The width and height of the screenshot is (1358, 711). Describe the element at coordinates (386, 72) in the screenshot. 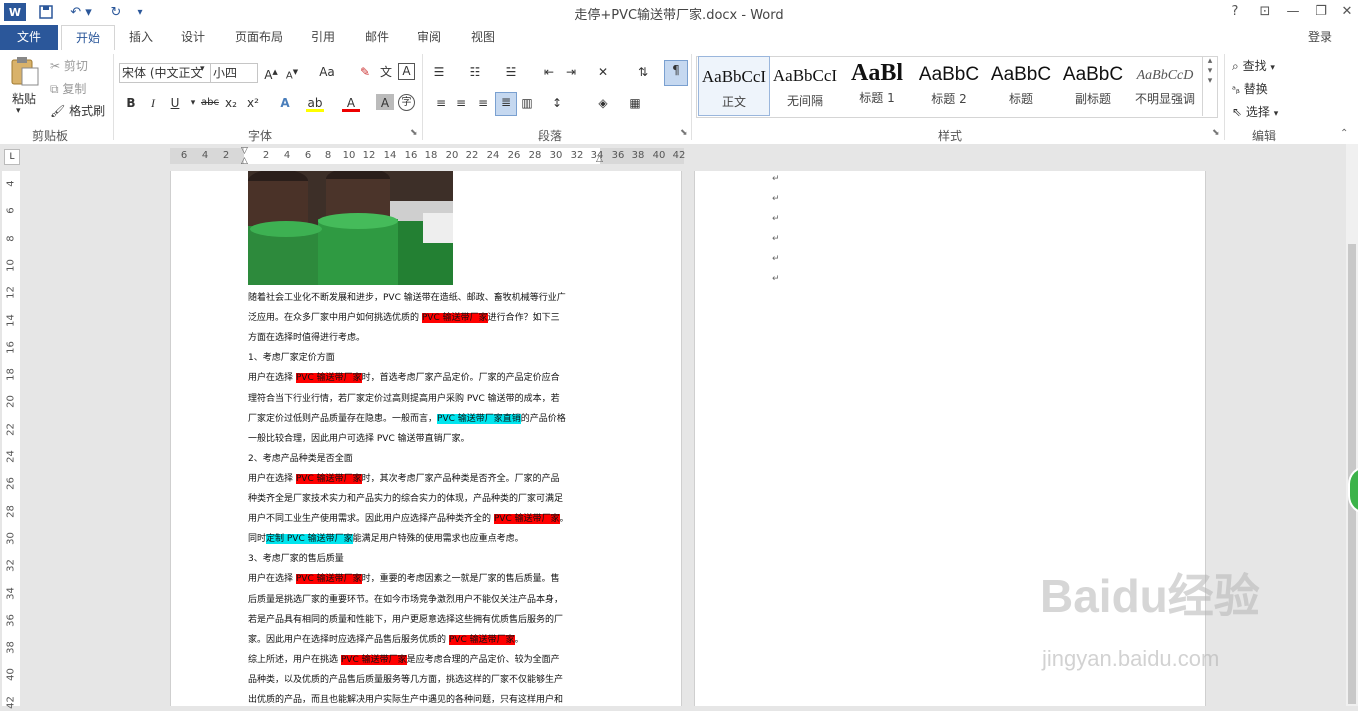

I see `phonetic-guide-icon: 文` at that location.